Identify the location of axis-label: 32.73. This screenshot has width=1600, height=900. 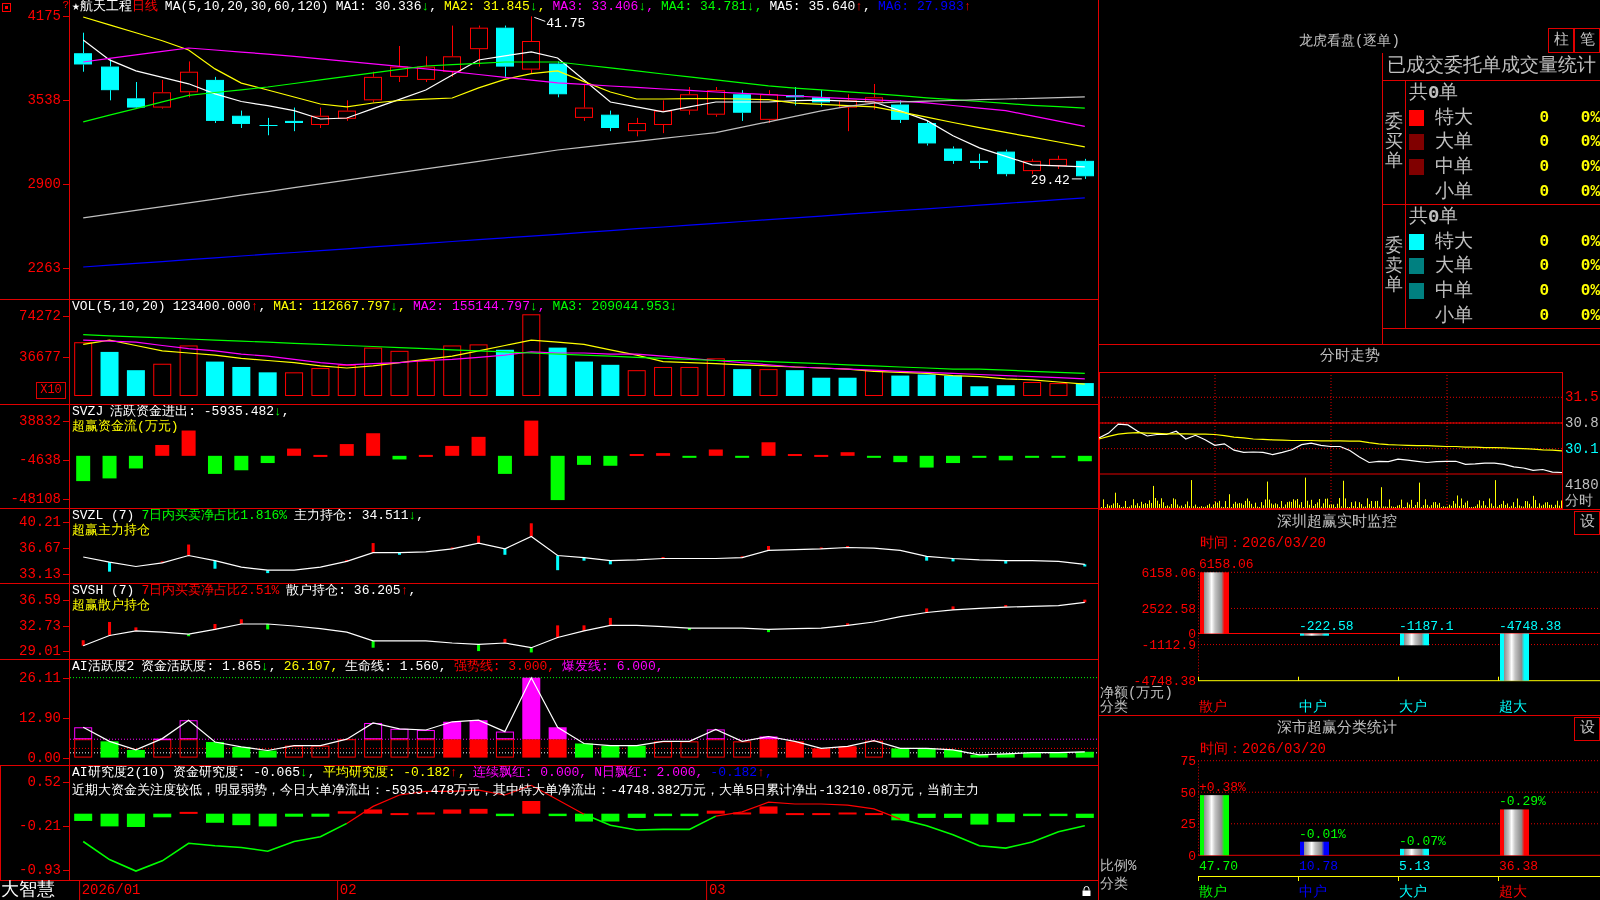
(40, 625).